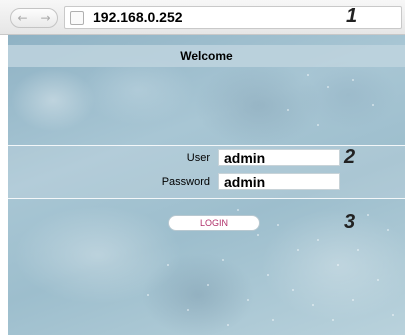  Describe the element at coordinates (185, 182) in the screenshot. I see `password-label: Password` at that location.